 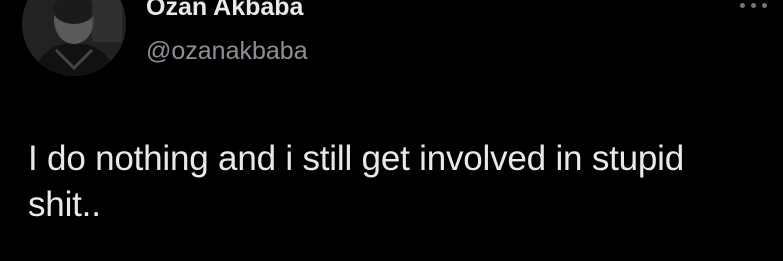 I want to click on author-display-name: Ozan Akbaba, so click(x=224, y=11).